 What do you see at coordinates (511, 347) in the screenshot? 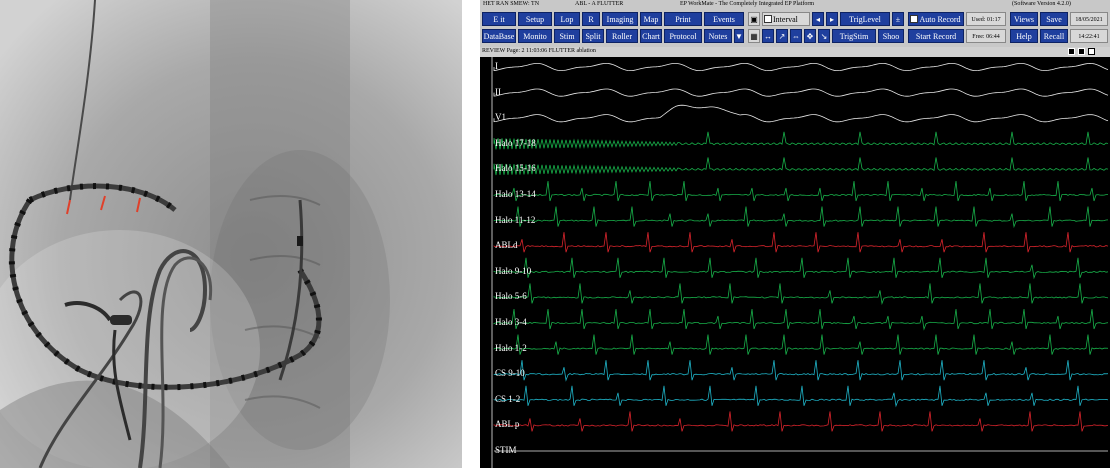
I see `channel-label: Halo 1-2` at bounding box center [511, 347].